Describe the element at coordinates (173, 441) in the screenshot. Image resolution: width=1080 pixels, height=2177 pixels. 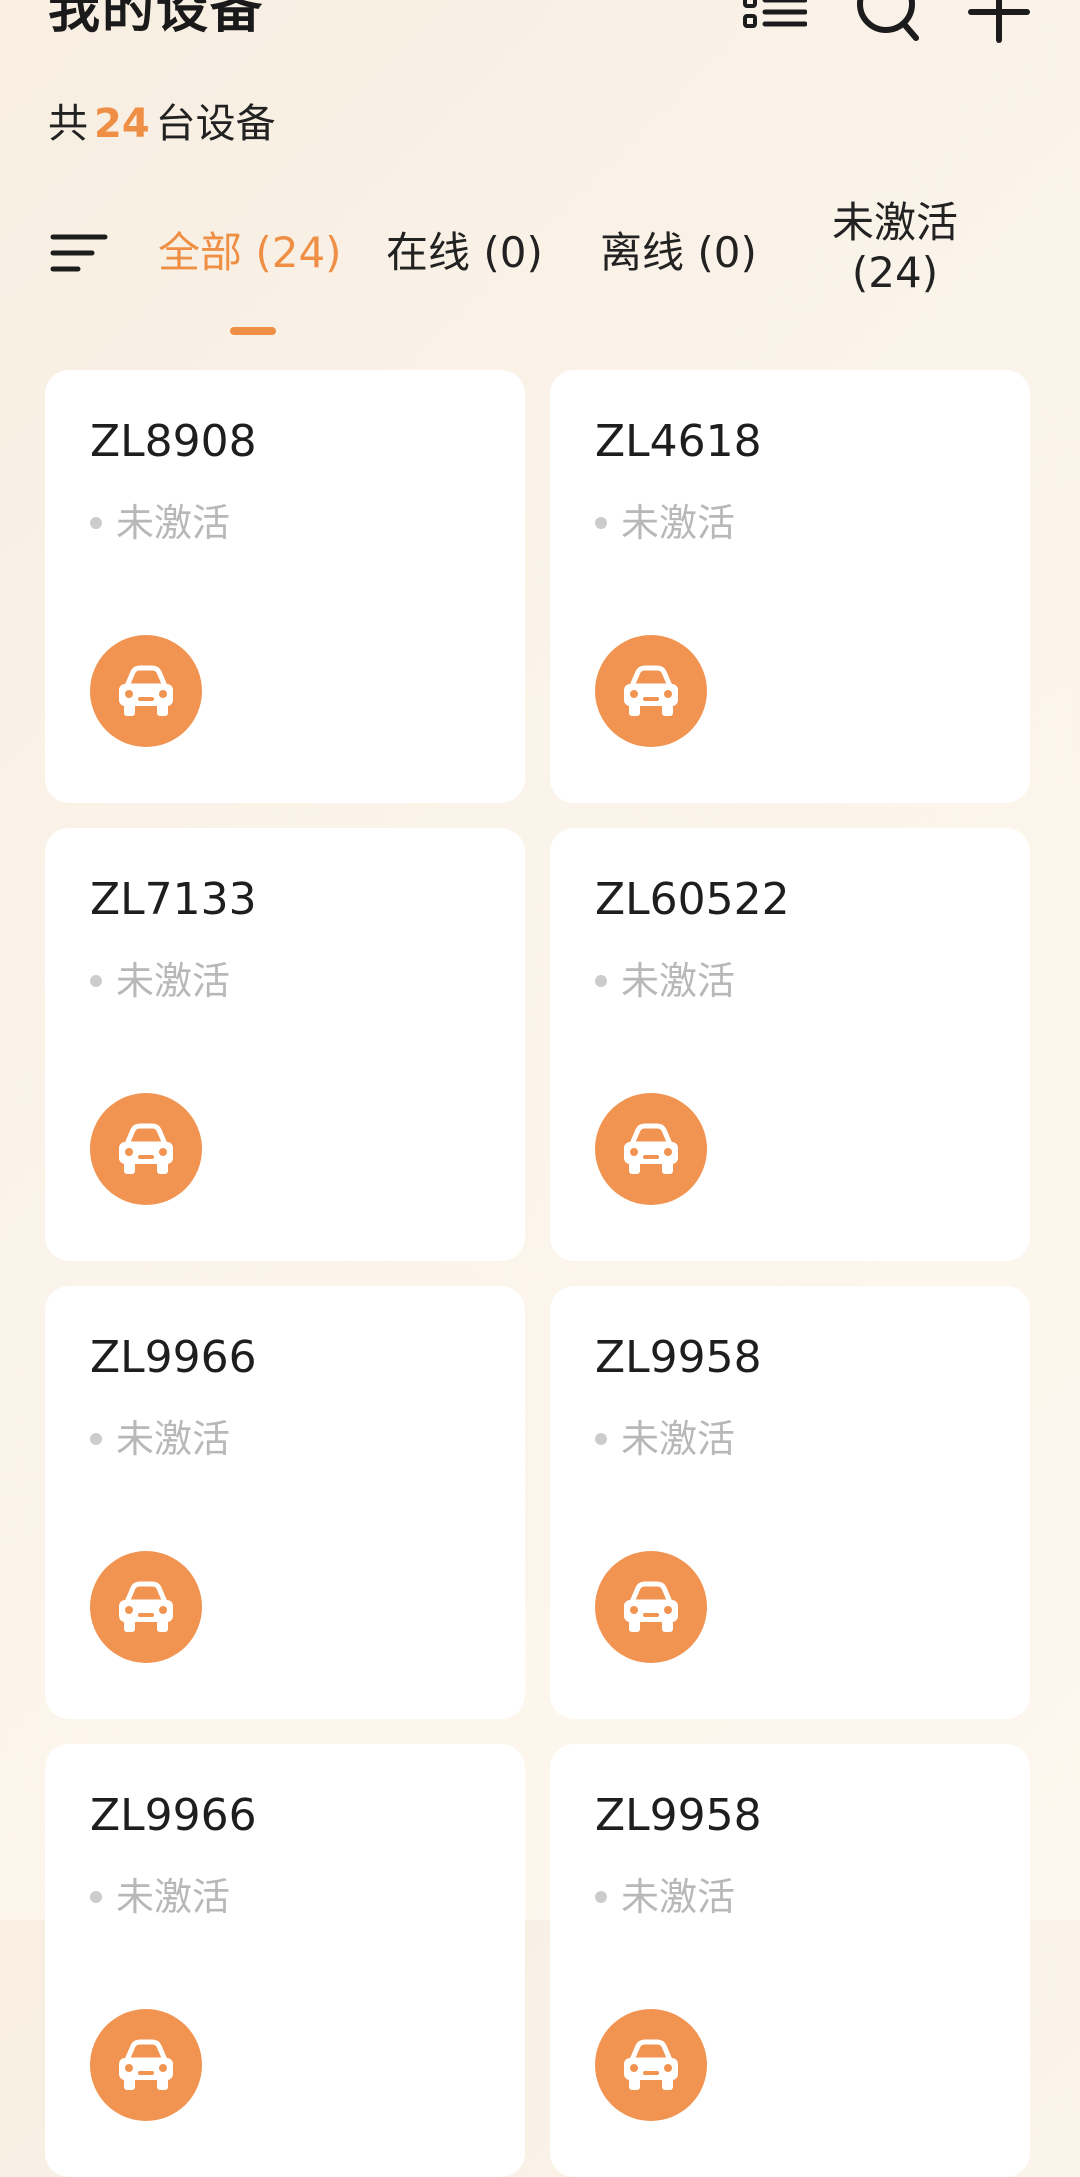
I see `device-name: ZL8908` at that location.